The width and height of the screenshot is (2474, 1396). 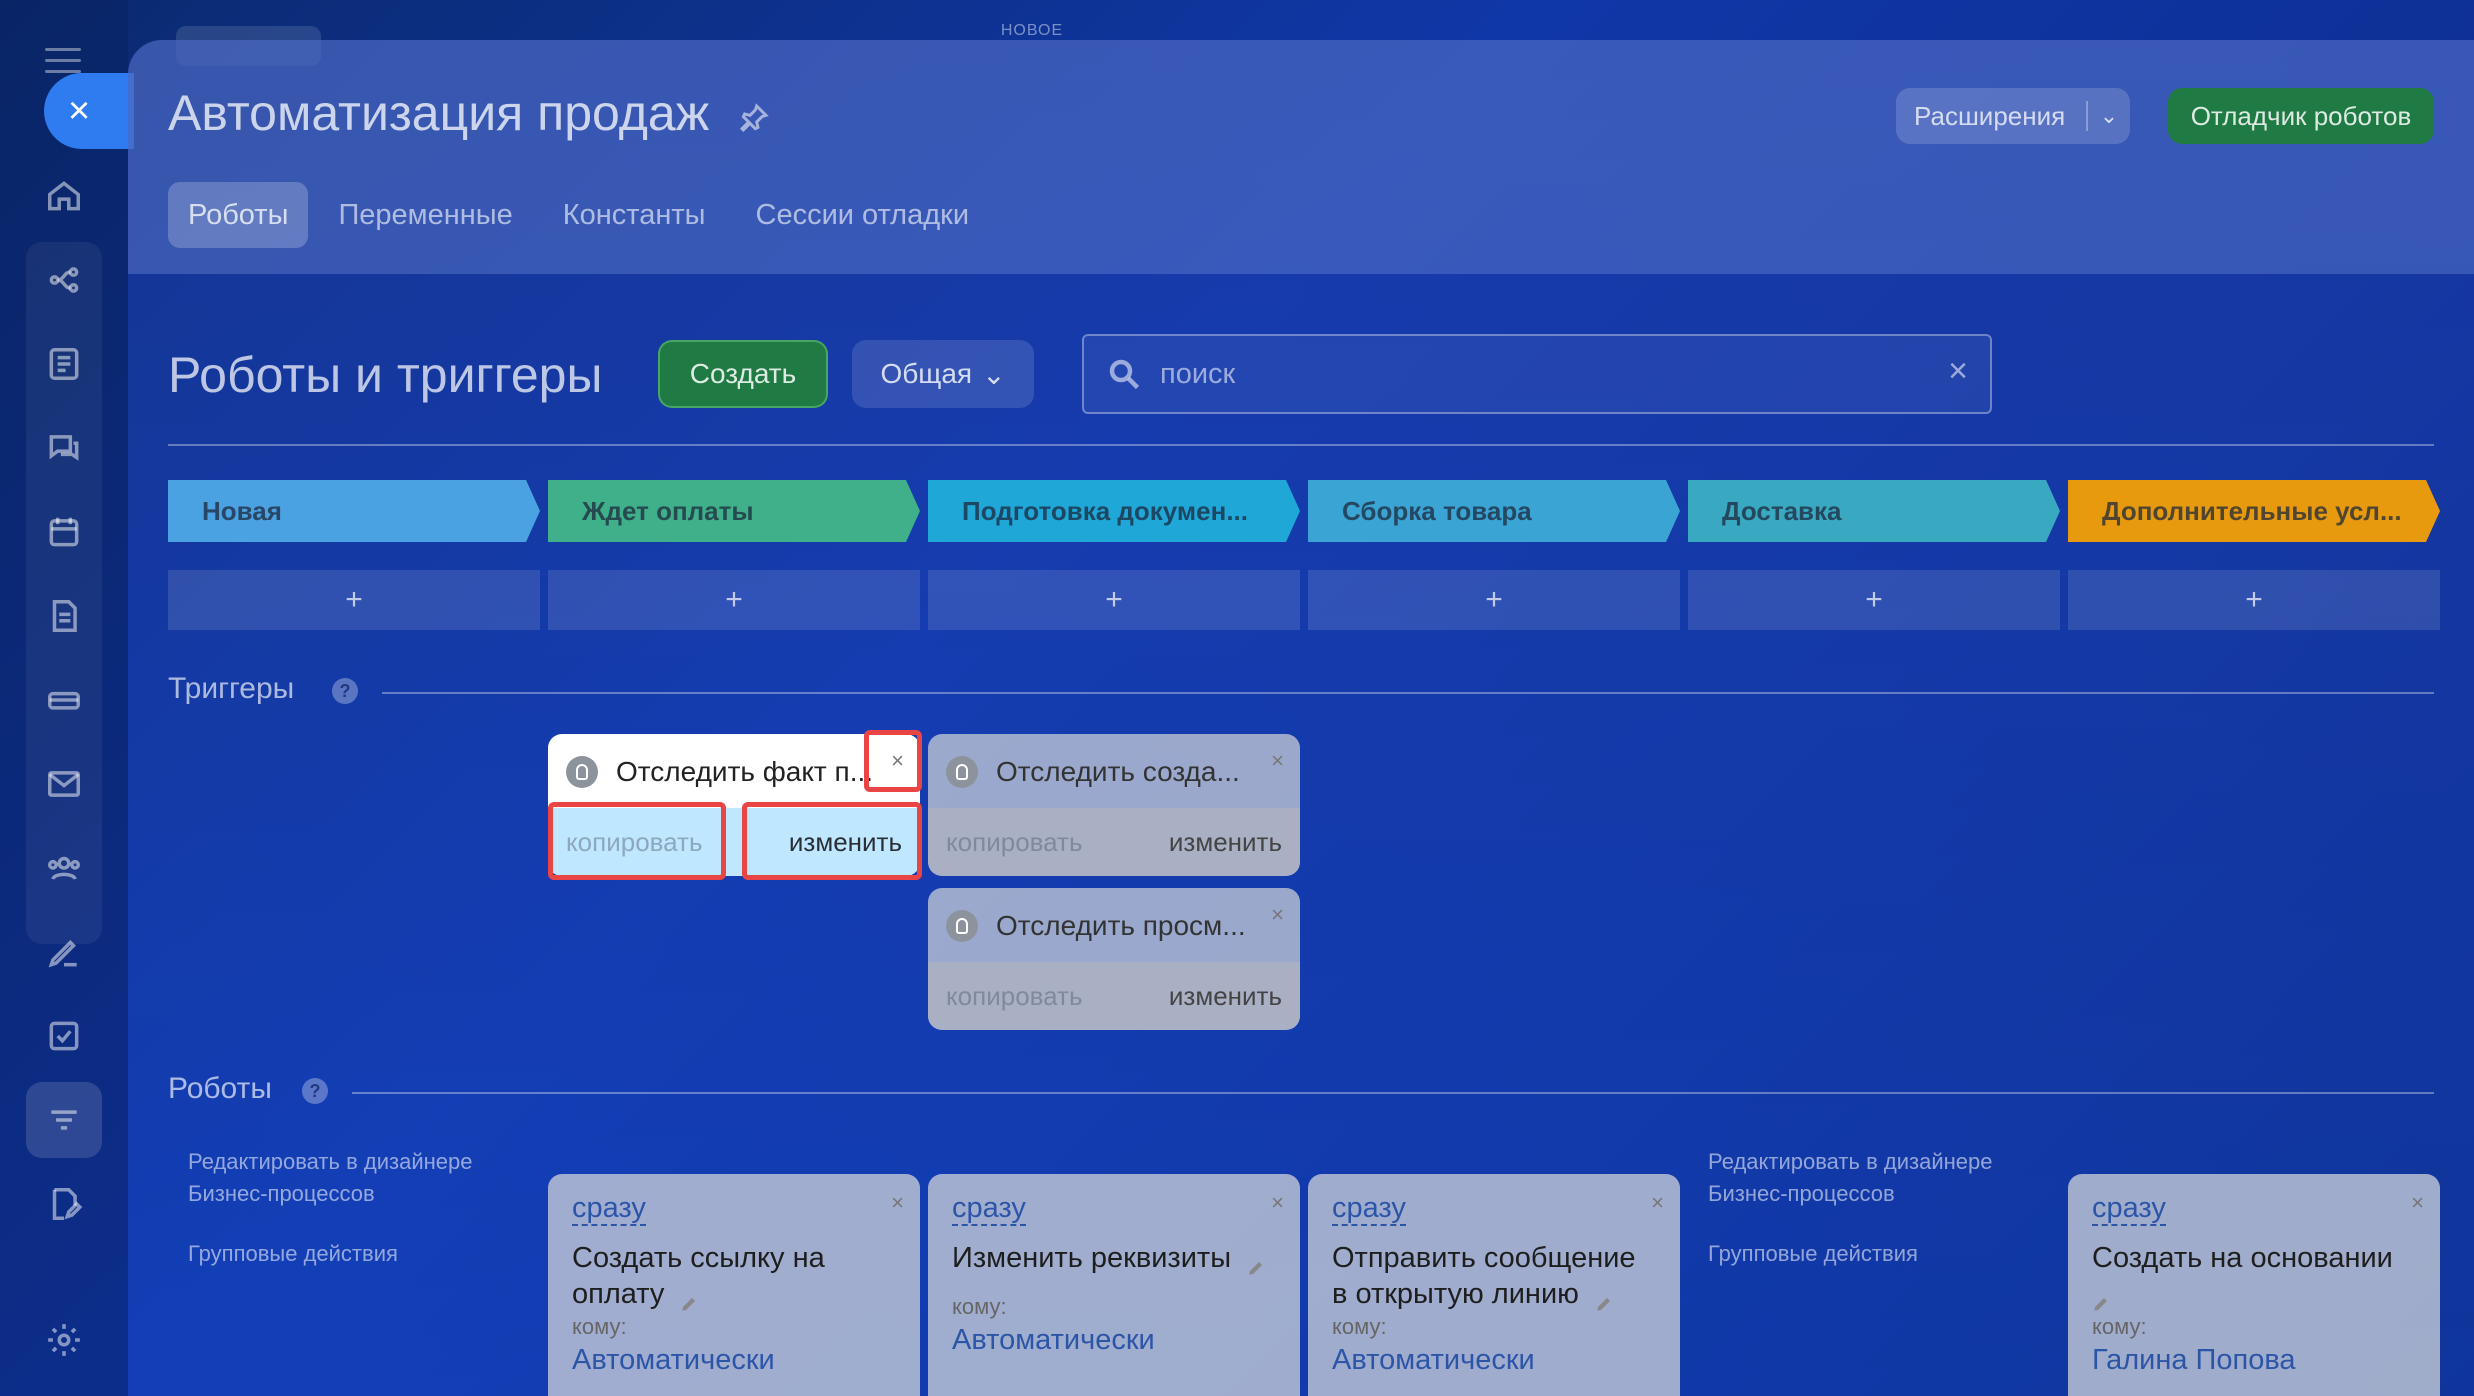 I want to click on trigger-footer: копировать изменить, so click(x=1114, y=842).